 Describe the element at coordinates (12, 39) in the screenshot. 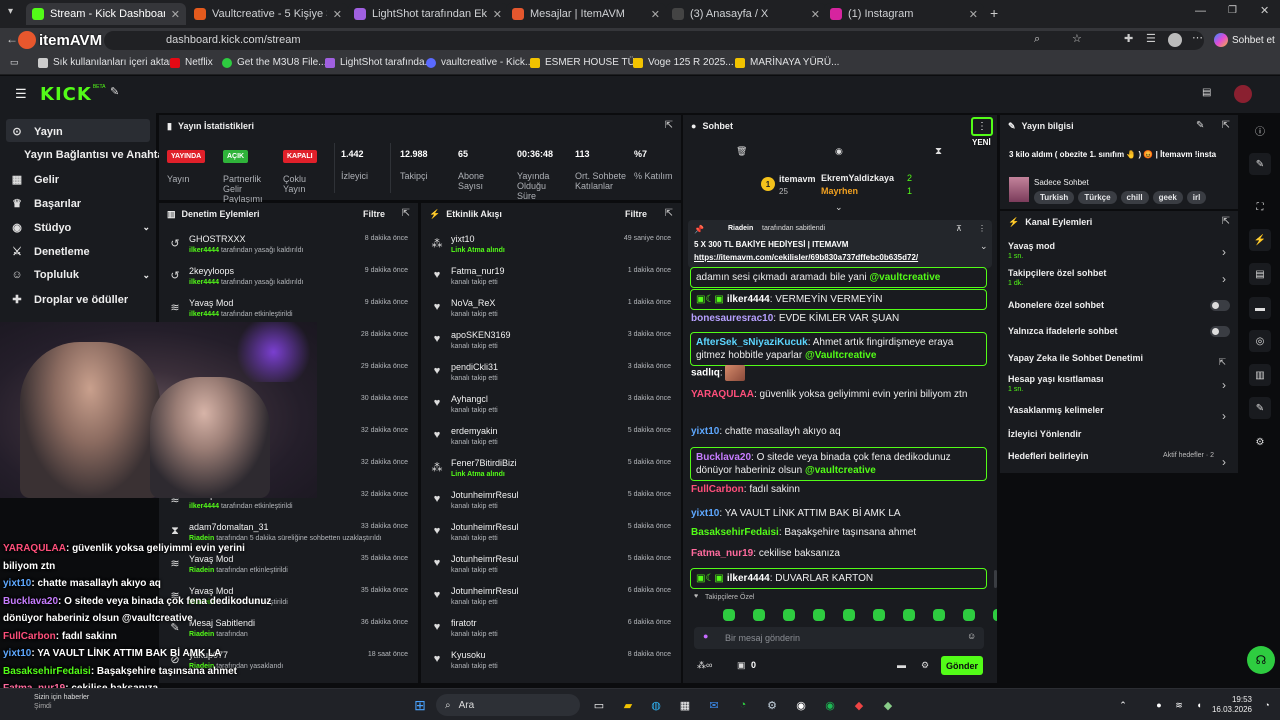

I see `back-icon: ←` at that location.